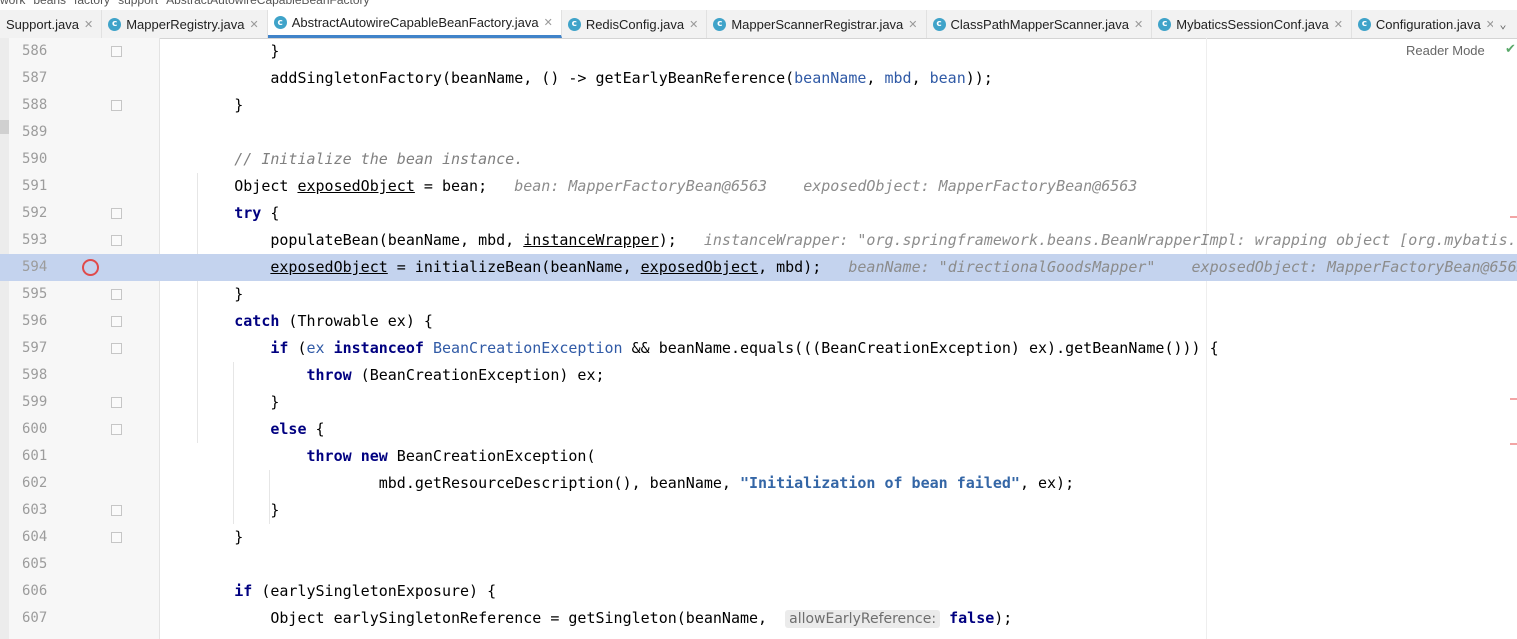 The width and height of the screenshot is (1517, 639). I want to click on line-number: 603, so click(42, 510).